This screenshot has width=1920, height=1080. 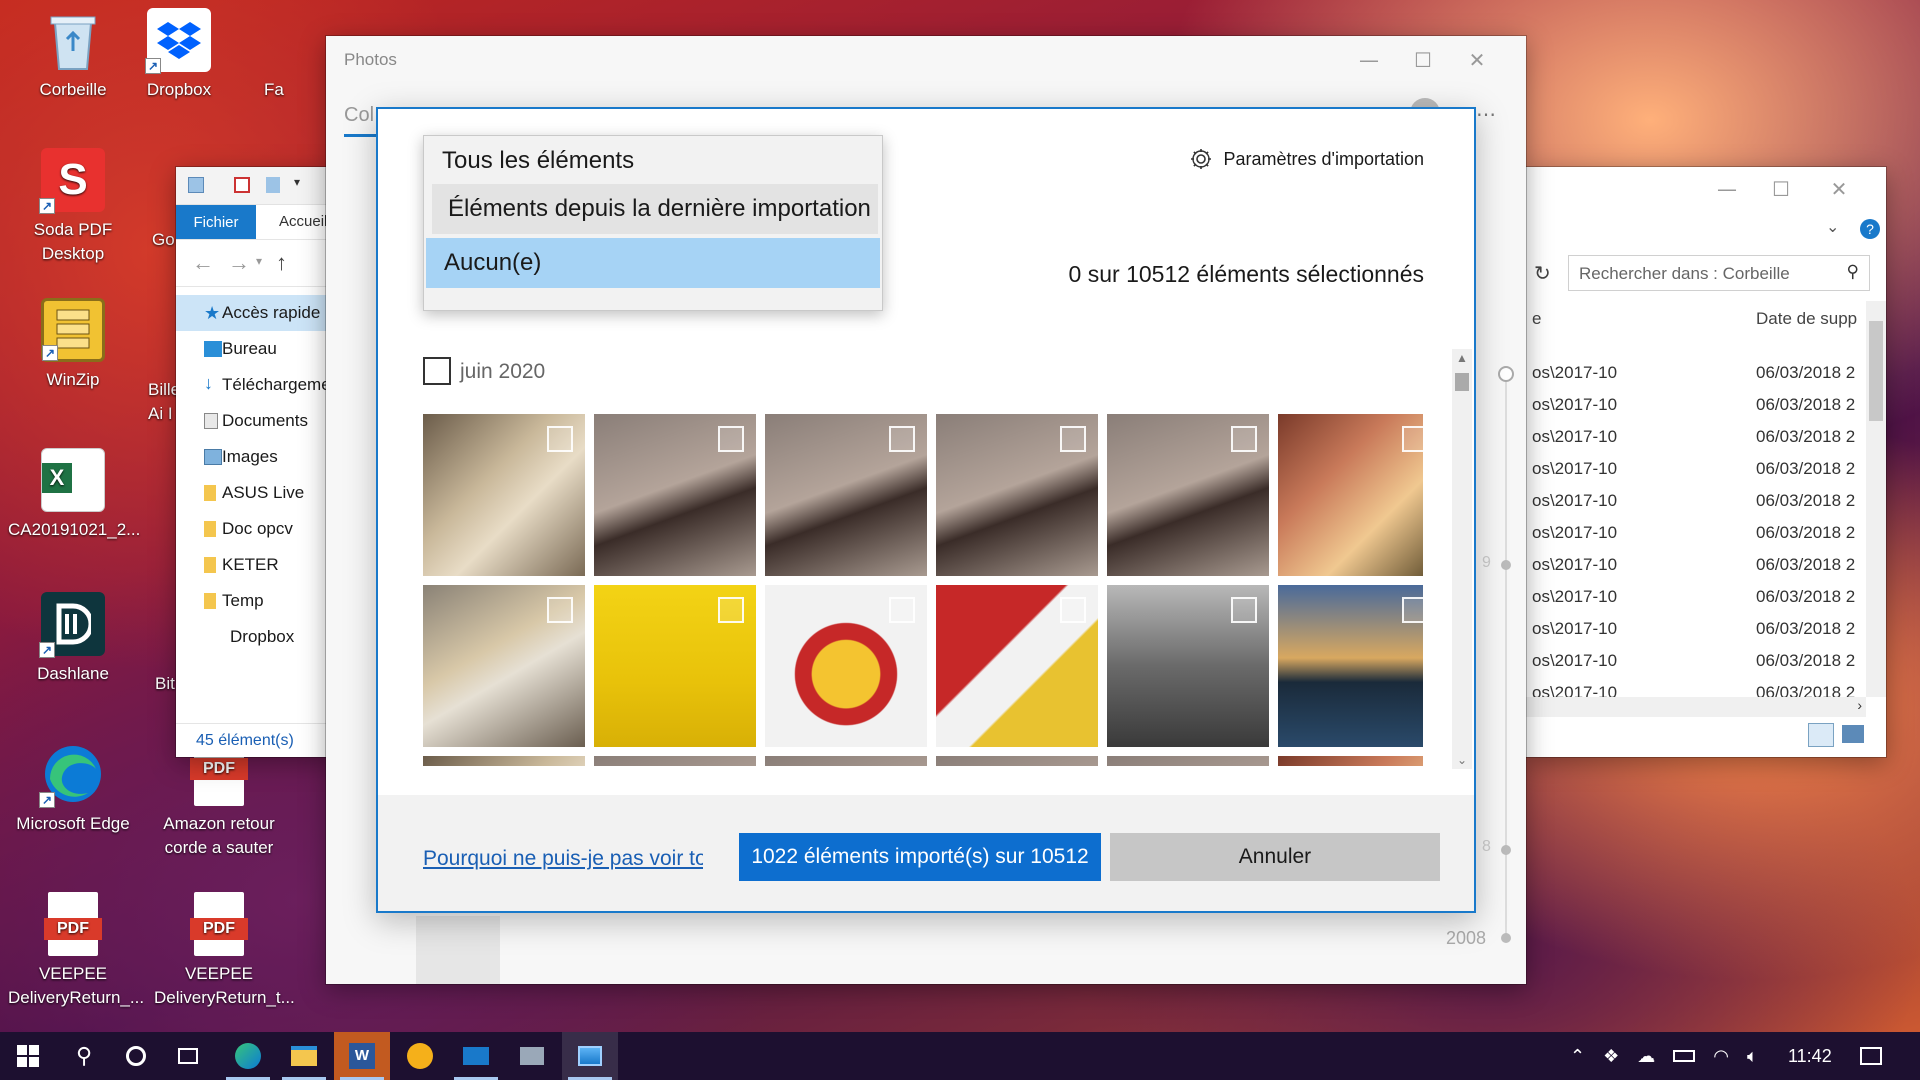 What do you see at coordinates (1369, 60) in the screenshot?
I see `minimize-button: —` at bounding box center [1369, 60].